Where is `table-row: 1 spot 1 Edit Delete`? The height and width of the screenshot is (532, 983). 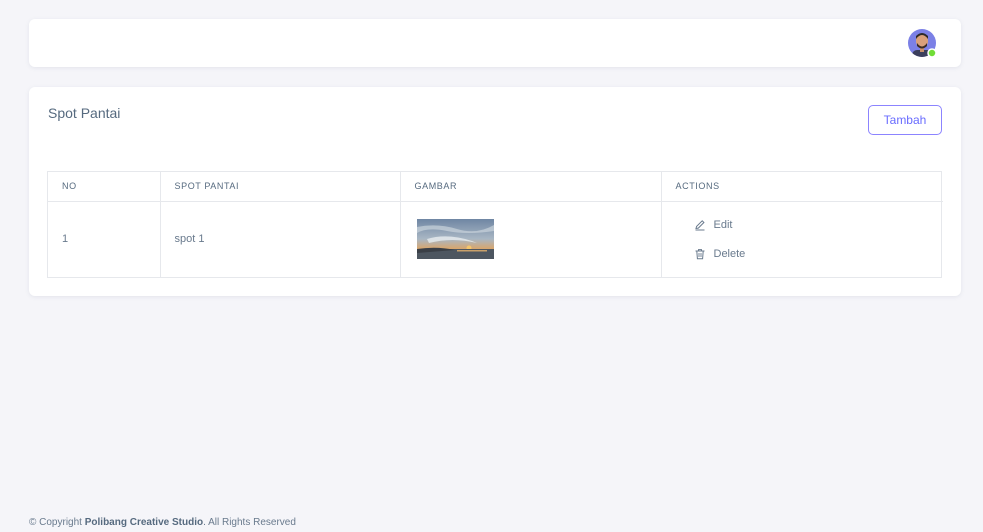 table-row: 1 spot 1 Edit Delete is located at coordinates (495, 239).